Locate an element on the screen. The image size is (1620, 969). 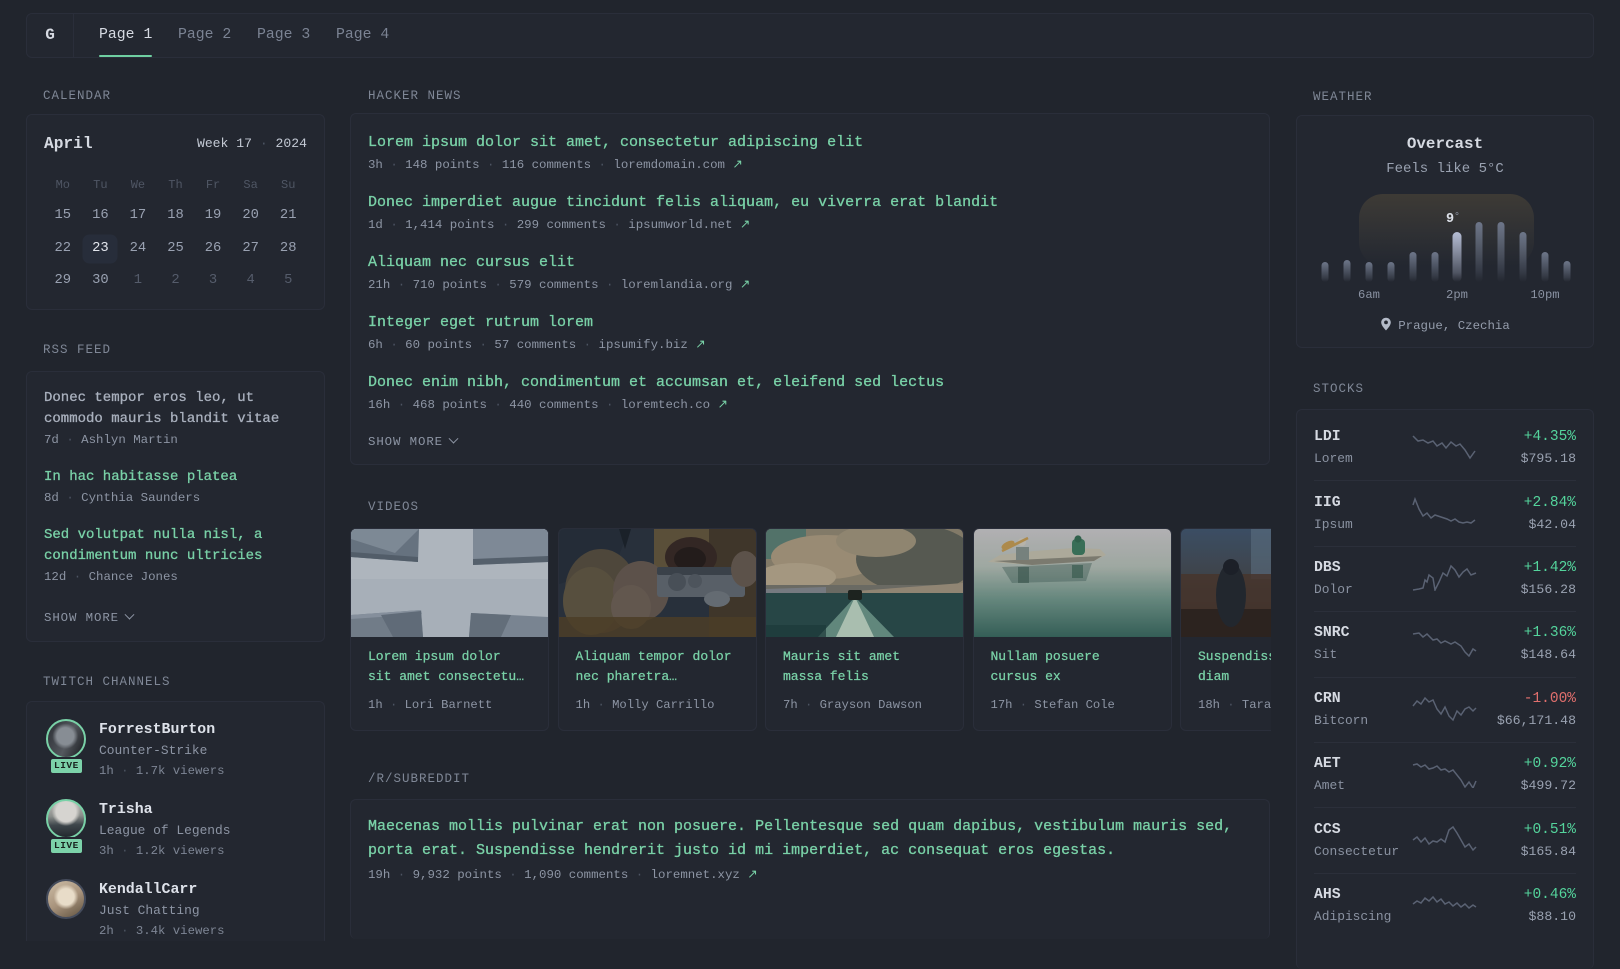
svg-text: 2pm is located at coordinates (1457, 295).